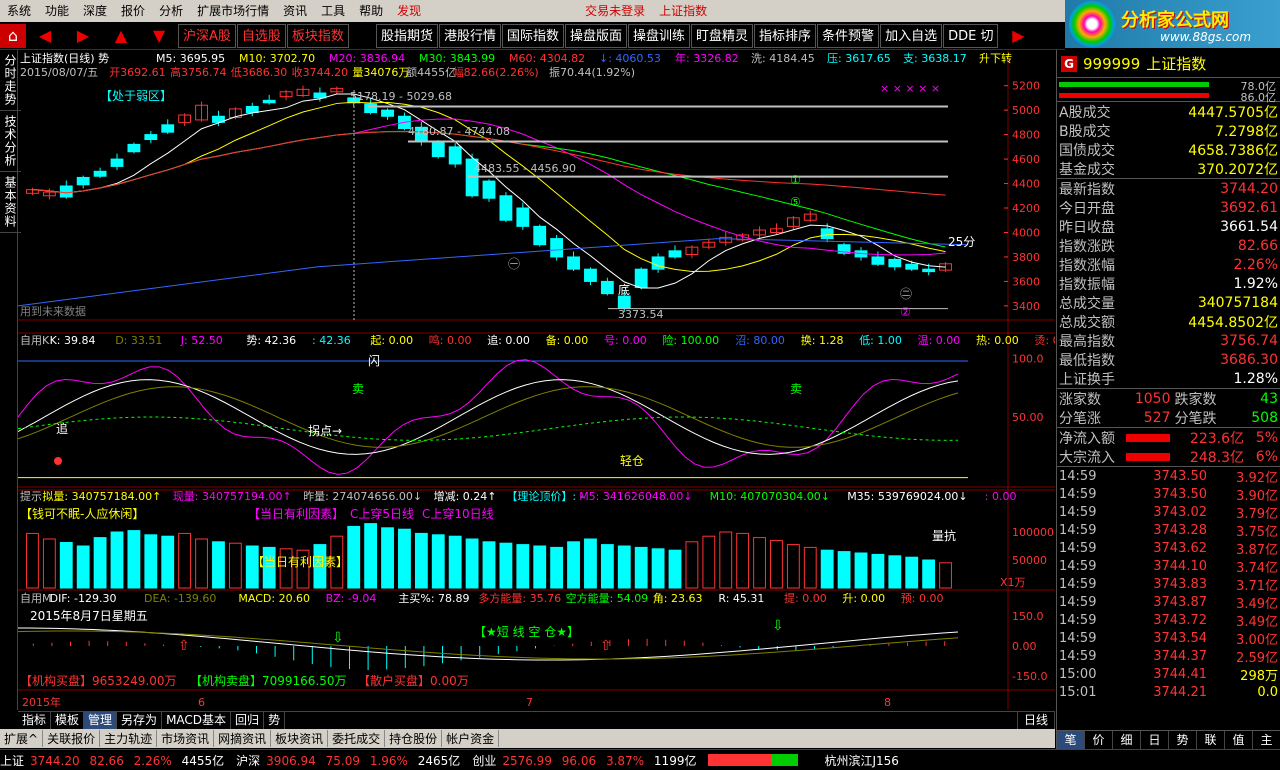 The width and height of the screenshot is (1280, 770). Describe the element at coordinates (83, 35) in the screenshot. I see `forward-arrow-icon: ▶` at that location.